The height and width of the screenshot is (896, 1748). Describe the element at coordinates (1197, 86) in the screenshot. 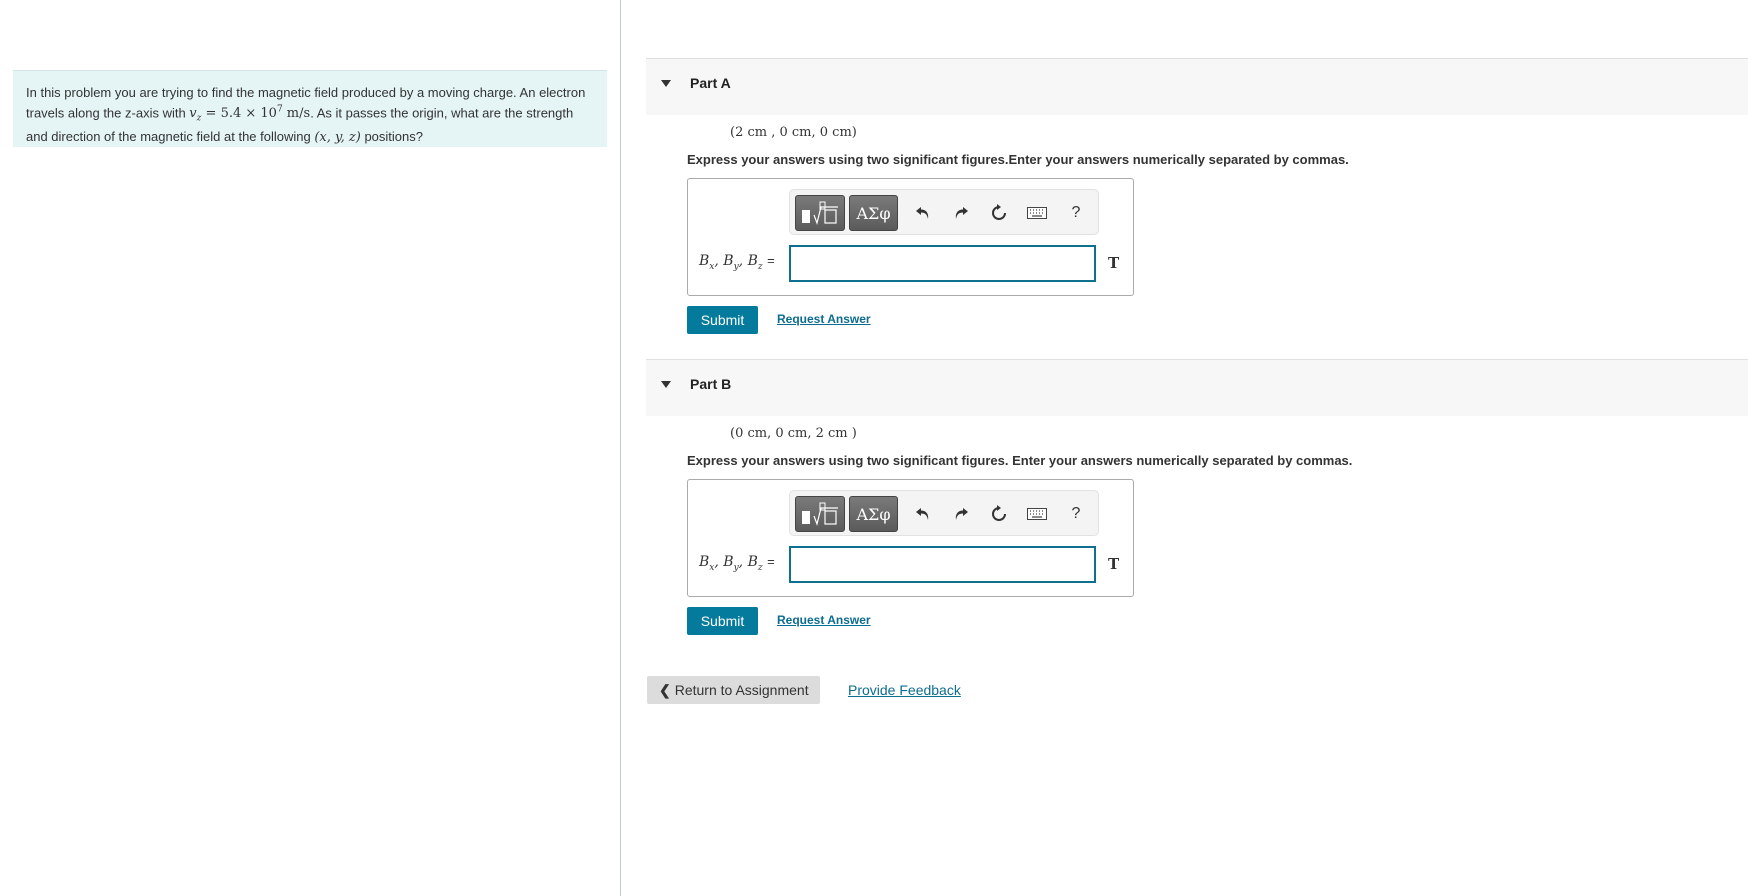

I see `part-a-header: Part A` at that location.